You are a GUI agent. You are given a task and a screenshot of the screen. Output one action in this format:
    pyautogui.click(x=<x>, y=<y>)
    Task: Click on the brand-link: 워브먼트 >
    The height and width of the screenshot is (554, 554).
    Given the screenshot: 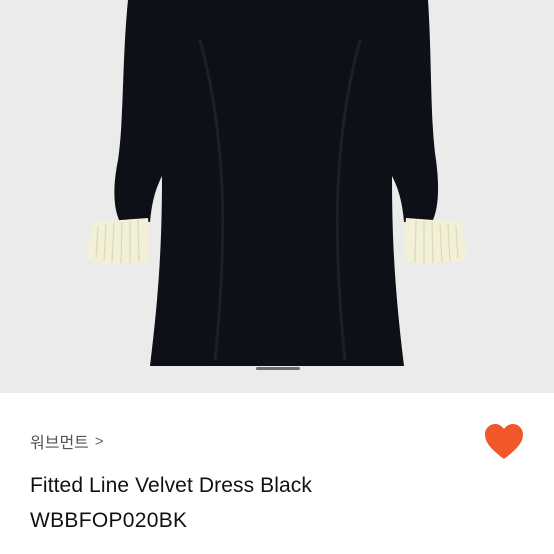 What is the action you would take?
    pyautogui.click(x=67, y=441)
    